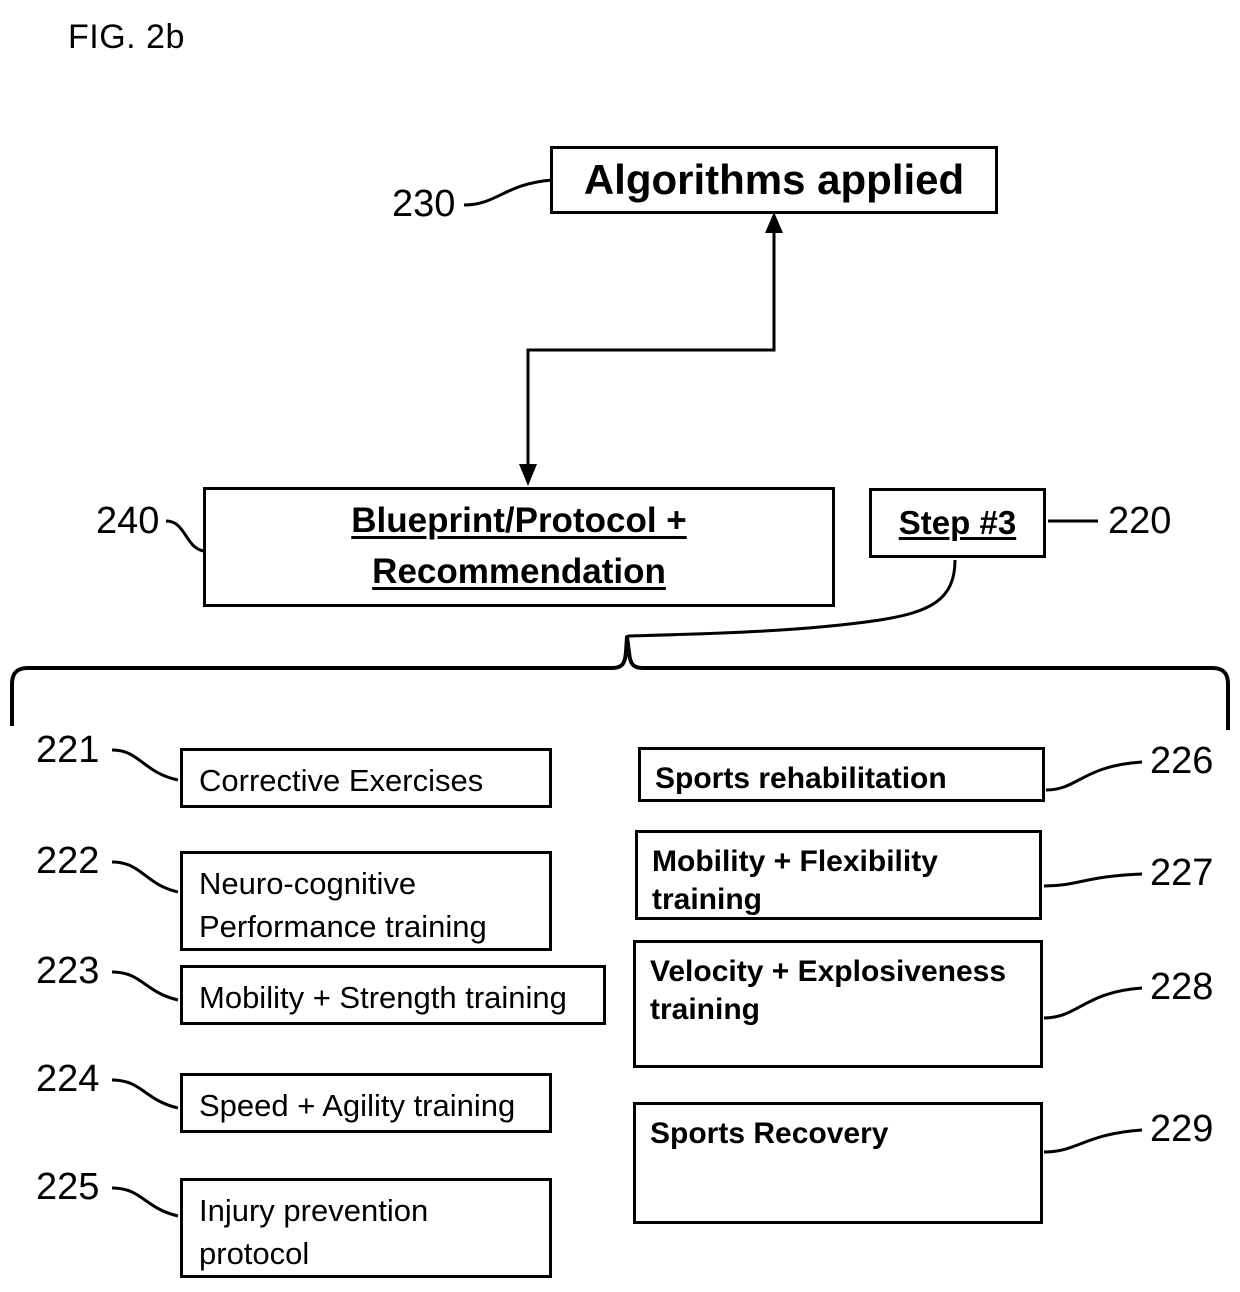 The image size is (1240, 1292). I want to click on node-velocity-explosiveness-training: Velocity + Explosiveness training, so click(838, 1004).